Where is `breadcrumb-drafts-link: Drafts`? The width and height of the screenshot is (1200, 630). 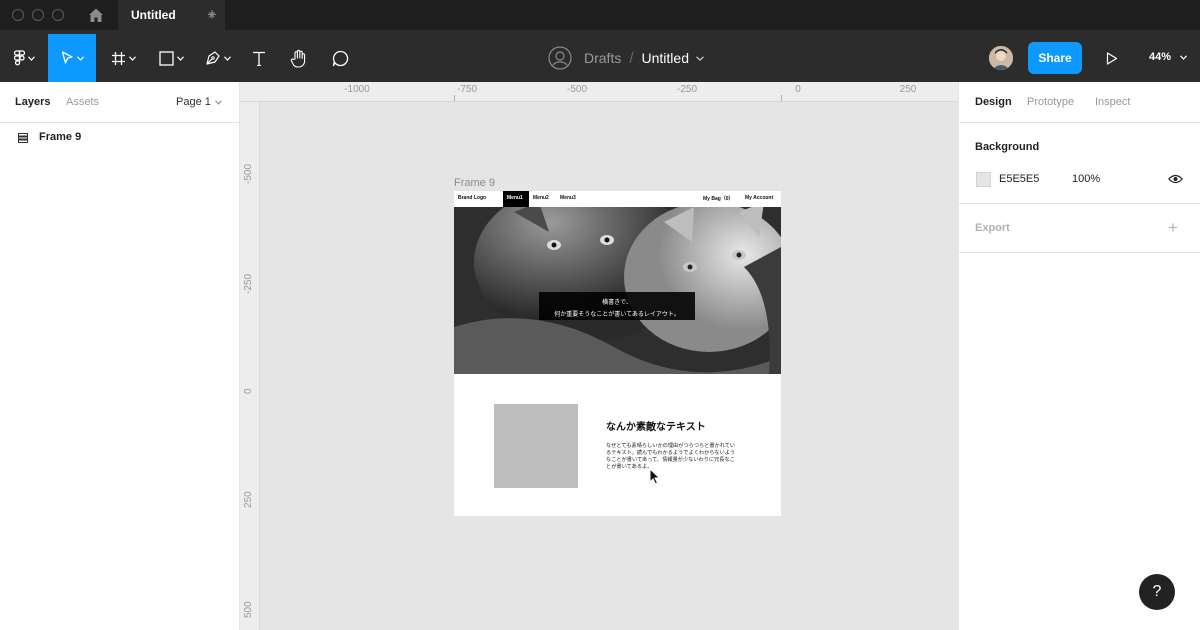
breadcrumb-drafts-link: Drafts is located at coordinates (602, 58).